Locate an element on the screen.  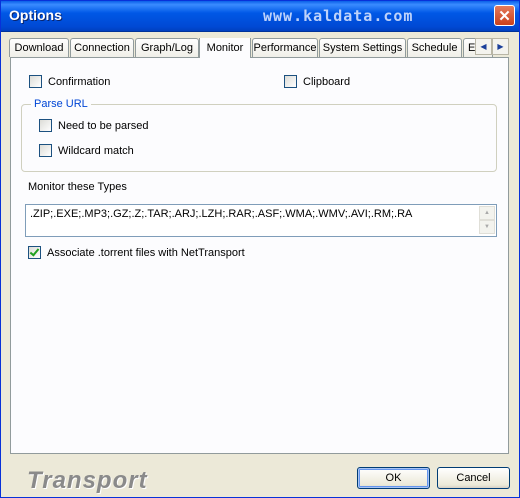
tab-graph-log: Graph/Log is located at coordinates (167, 47).